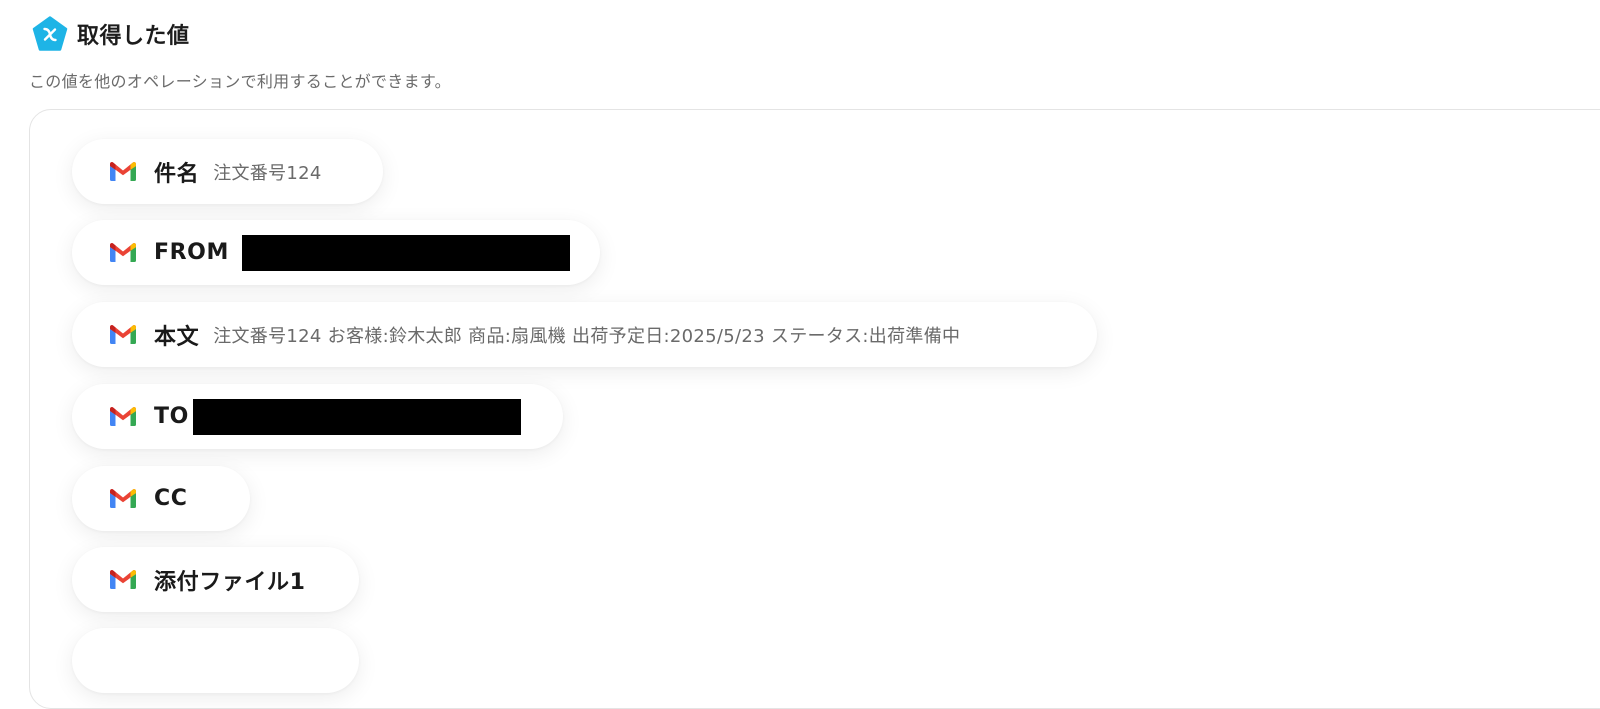 The height and width of the screenshot is (709, 1600). What do you see at coordinates (177, 174) in the screenshot?
I see `output-label: 件名` at bounding box center [177, 174].